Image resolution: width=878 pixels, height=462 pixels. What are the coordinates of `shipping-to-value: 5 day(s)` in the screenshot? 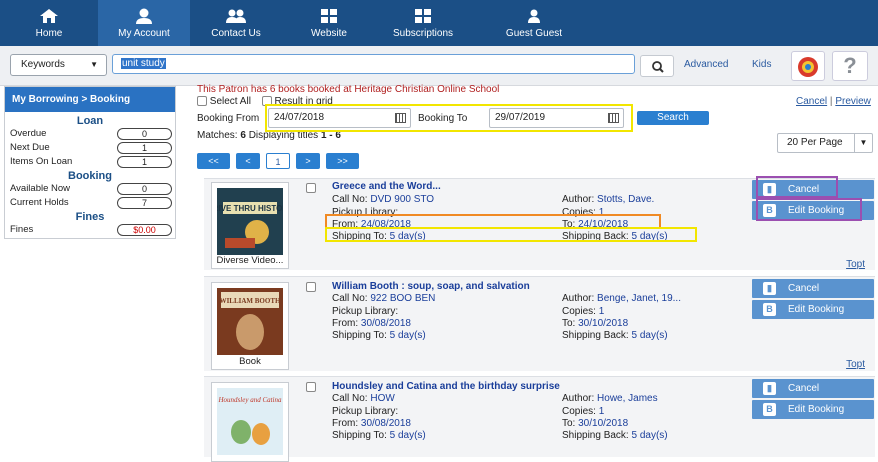 It's located at (407, 335).